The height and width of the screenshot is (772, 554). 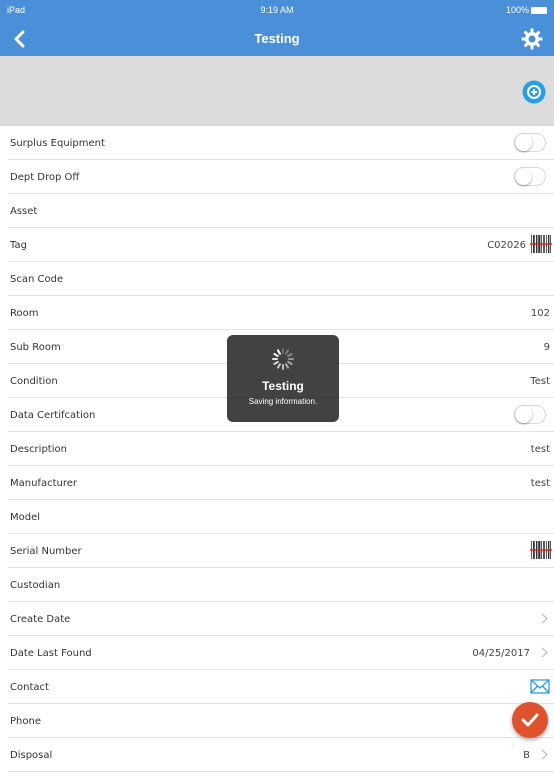 I want to click on form-row-tag: Tag C02026, so click(x=281, y=245).